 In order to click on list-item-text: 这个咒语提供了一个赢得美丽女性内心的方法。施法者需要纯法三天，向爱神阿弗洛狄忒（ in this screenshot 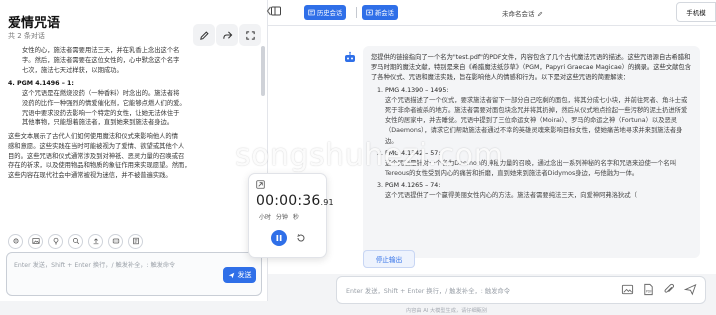, I will do `click(511, 195)`.